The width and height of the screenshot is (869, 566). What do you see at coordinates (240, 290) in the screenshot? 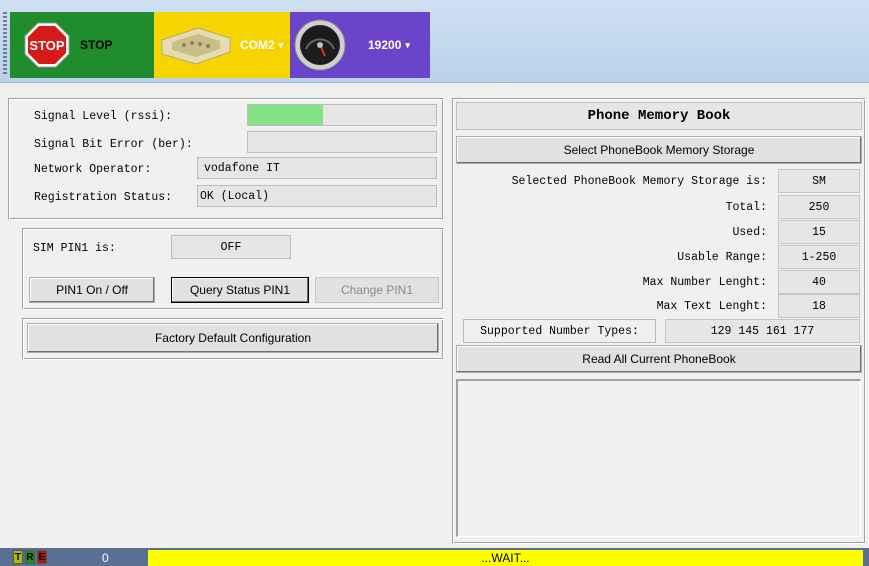
I see `query-pin-button: Query Status PIN1` at bounding box center [240, 290].